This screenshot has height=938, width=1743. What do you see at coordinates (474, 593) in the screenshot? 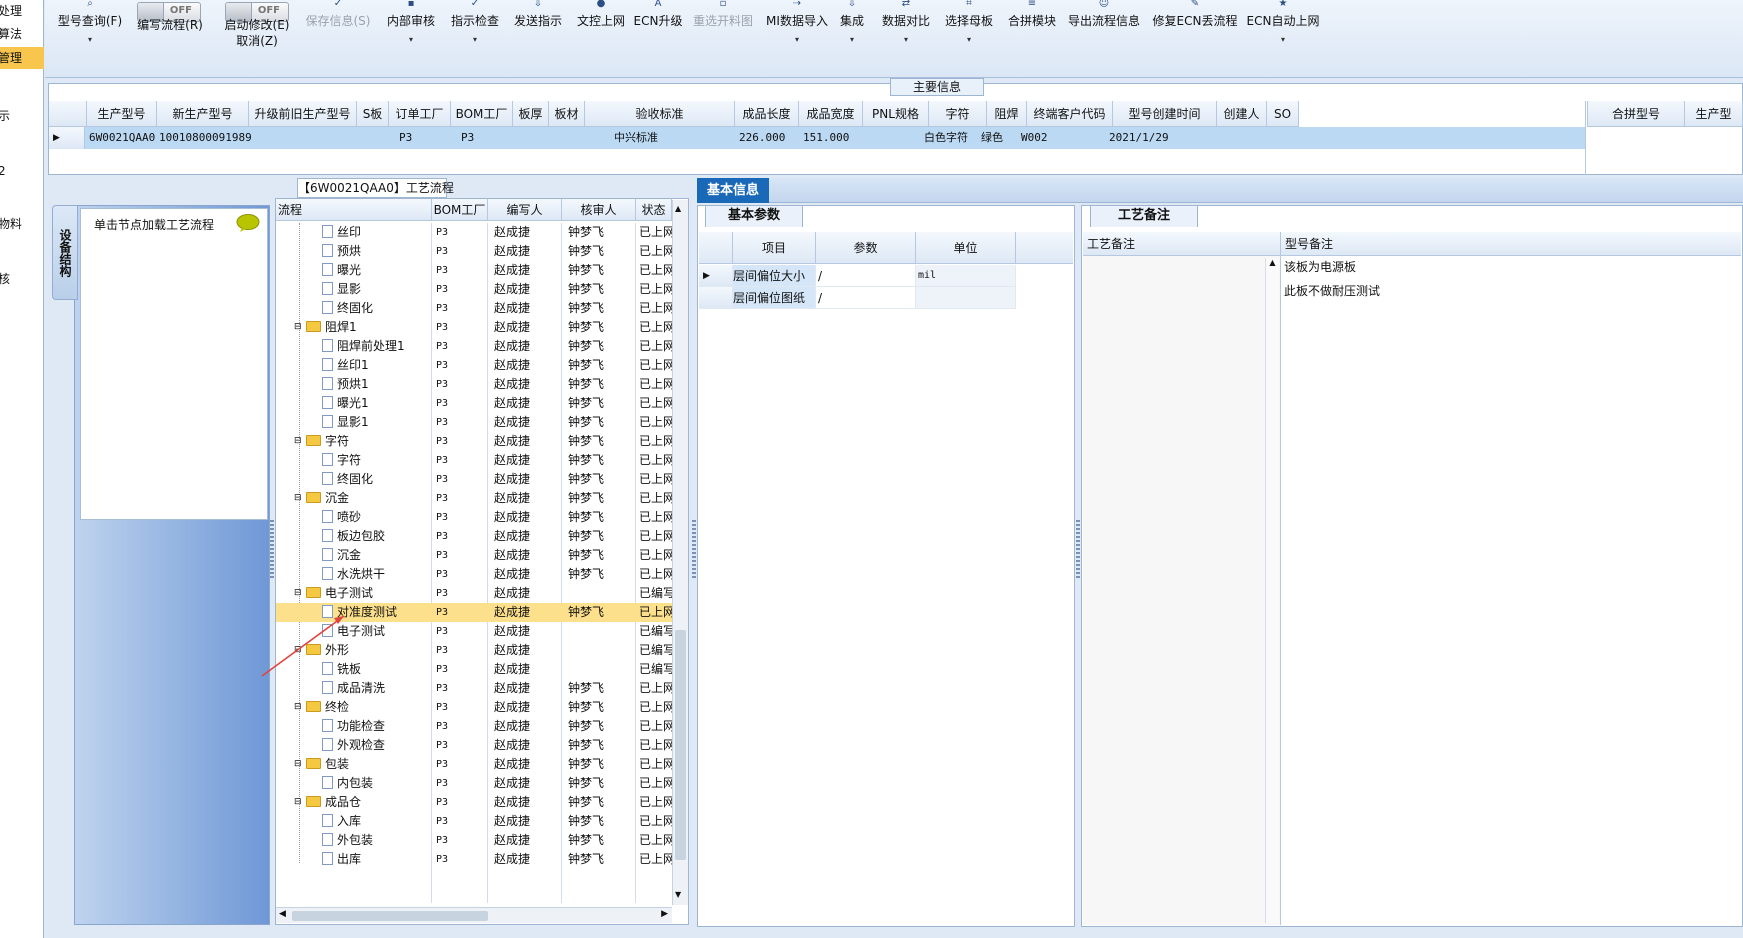
I see `tree-row: ⊟ 电子测试 P3 赵成捷 已编写` at bounding box center [474, 593].